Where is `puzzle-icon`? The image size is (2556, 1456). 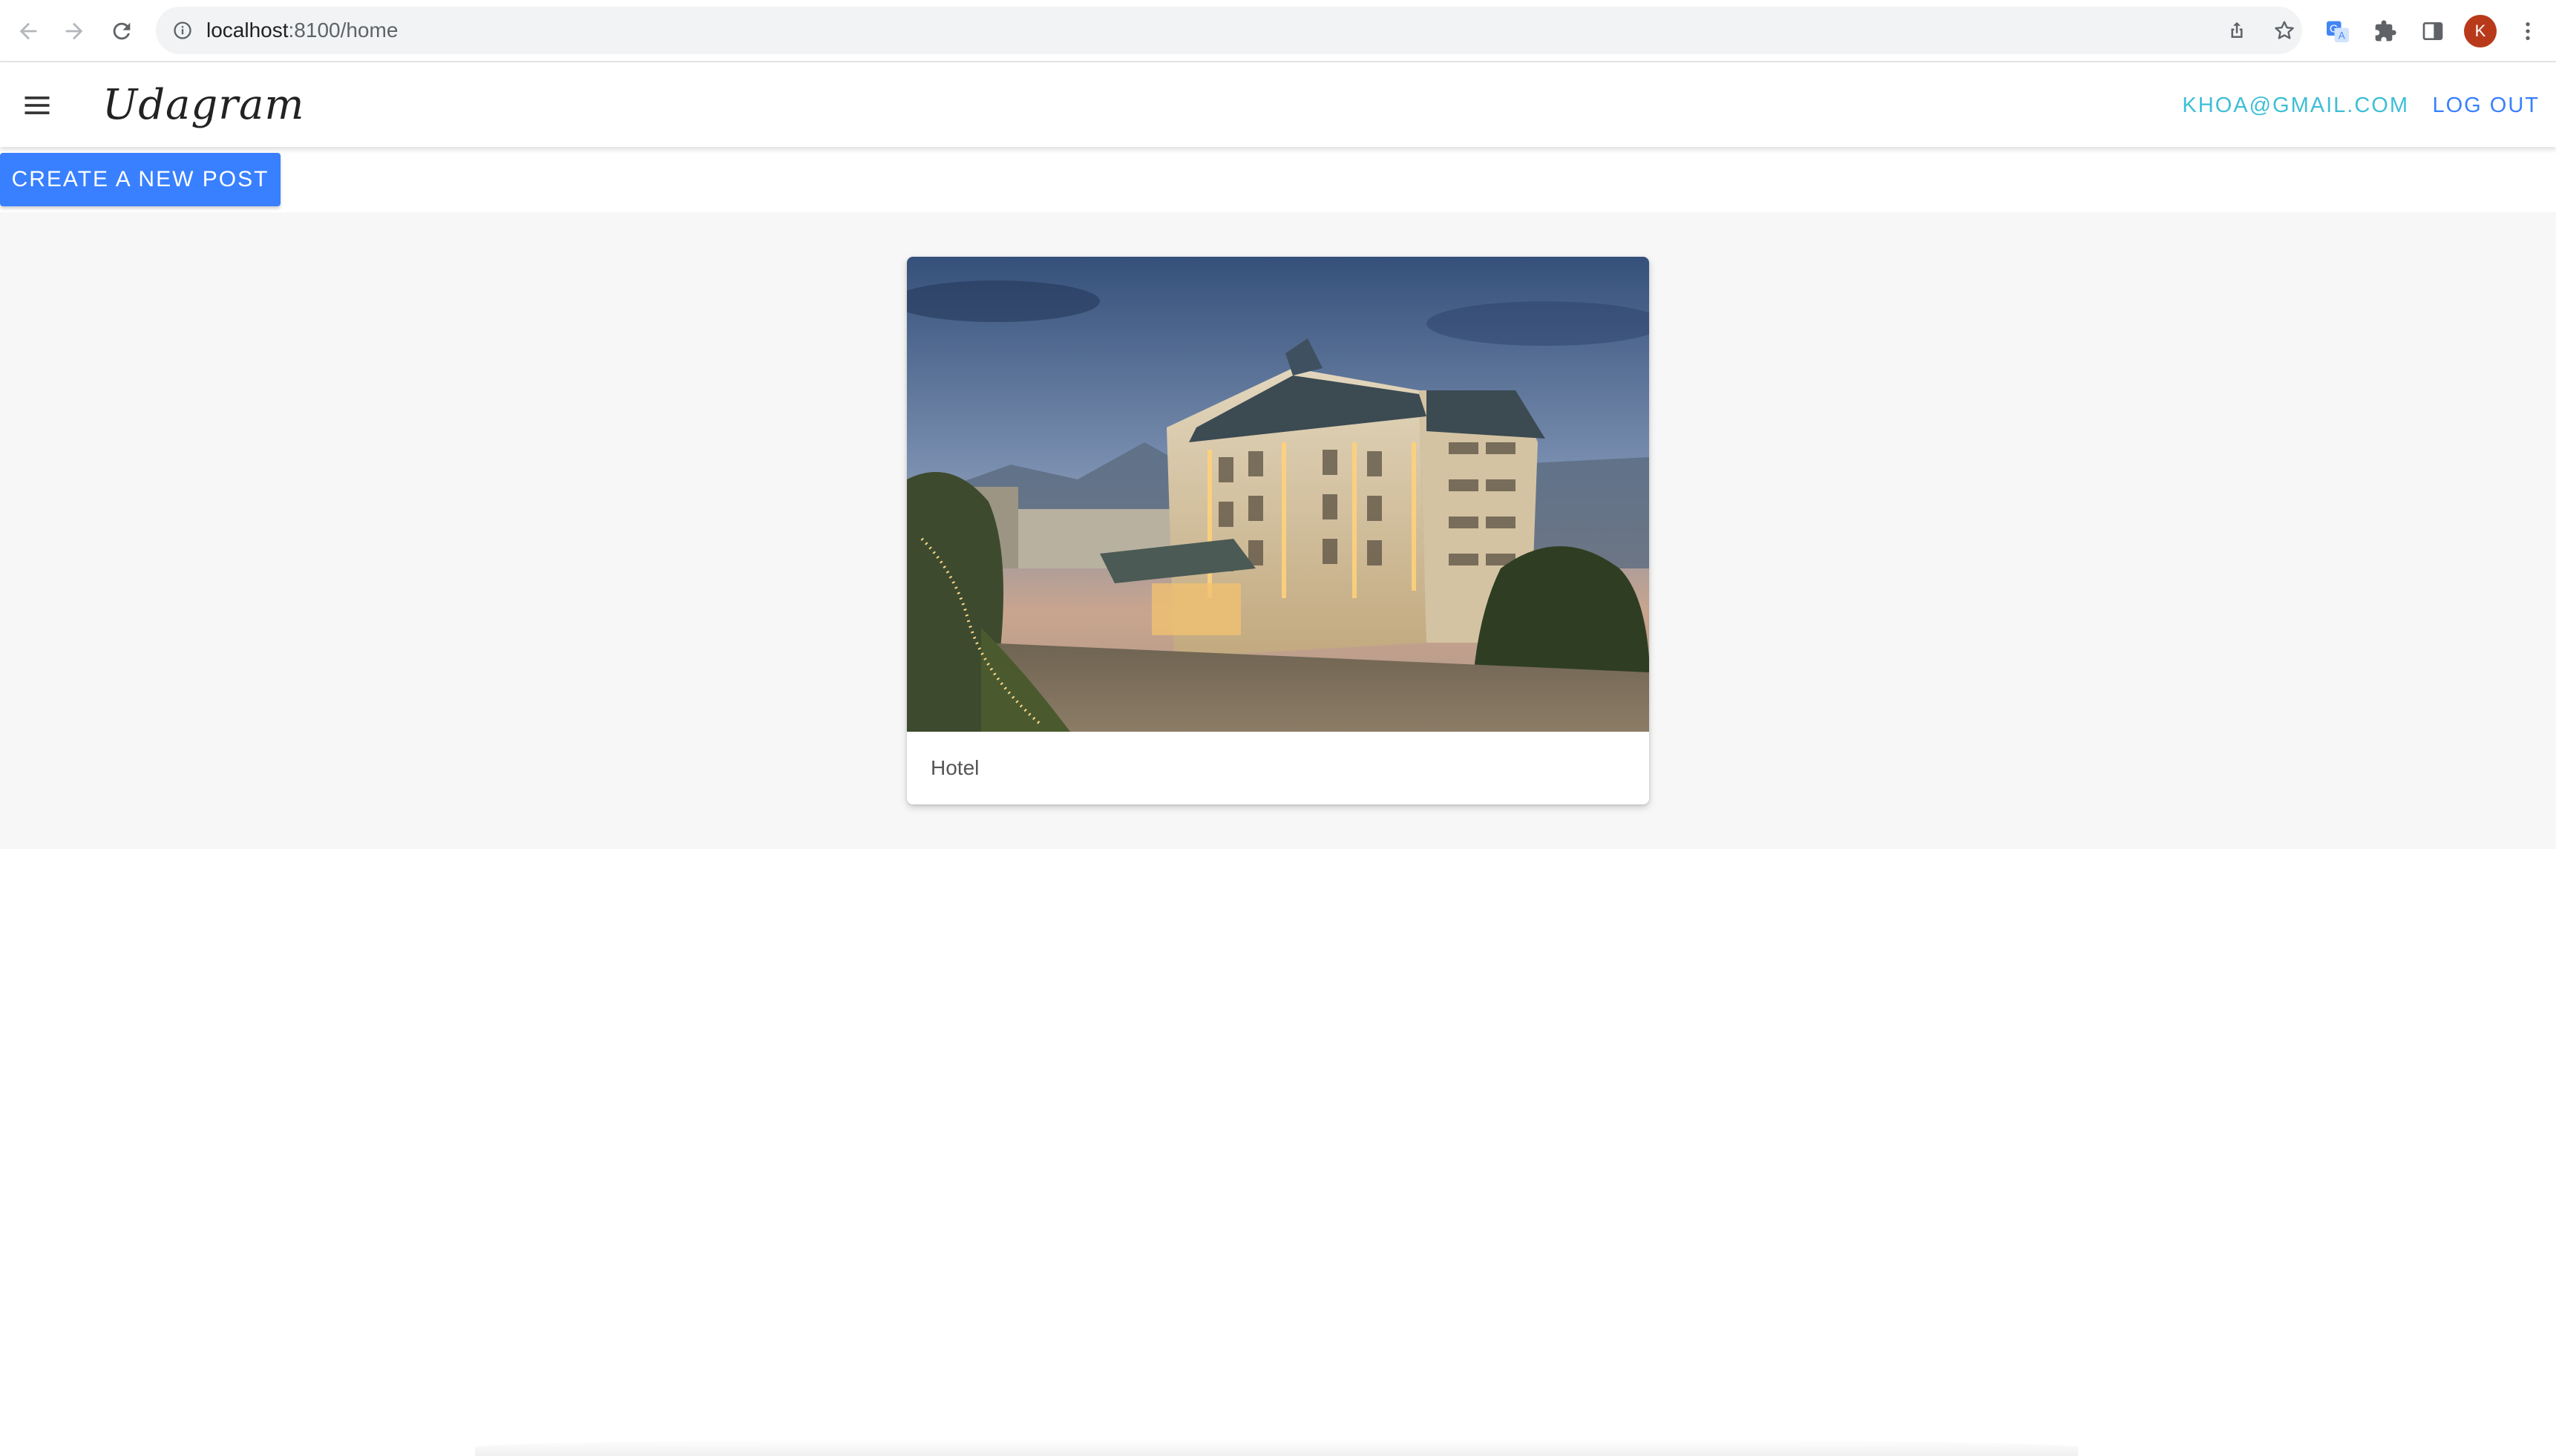 puzzle-icon is located at coordinates (2385, 31).